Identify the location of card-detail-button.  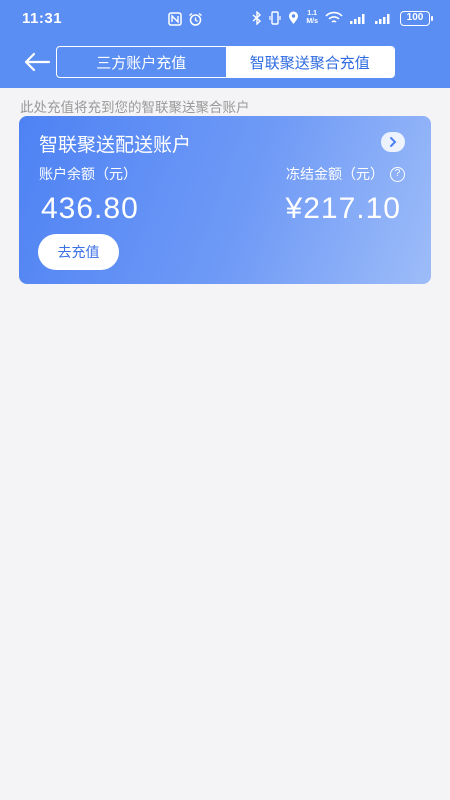
(393, 142).